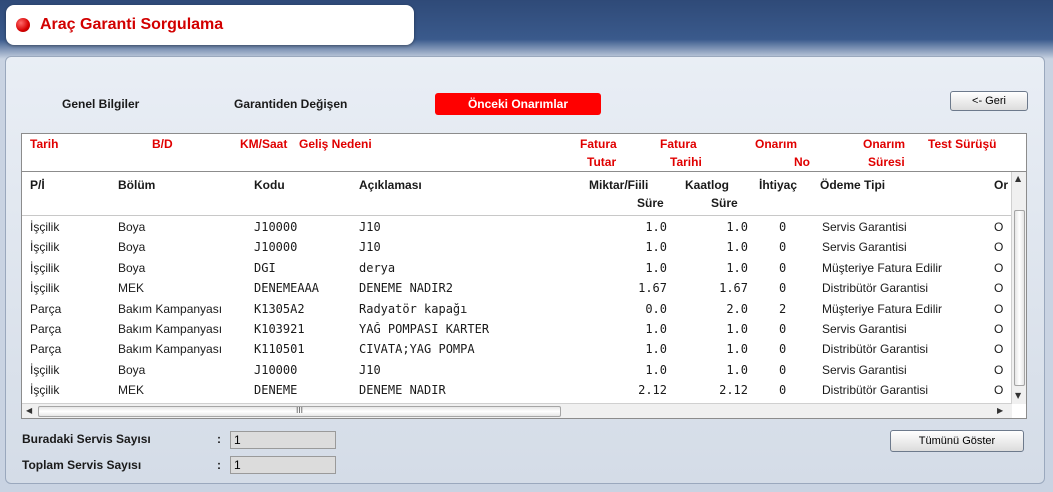  I want to click on col-kodu: Kodu, so click(269, 185).